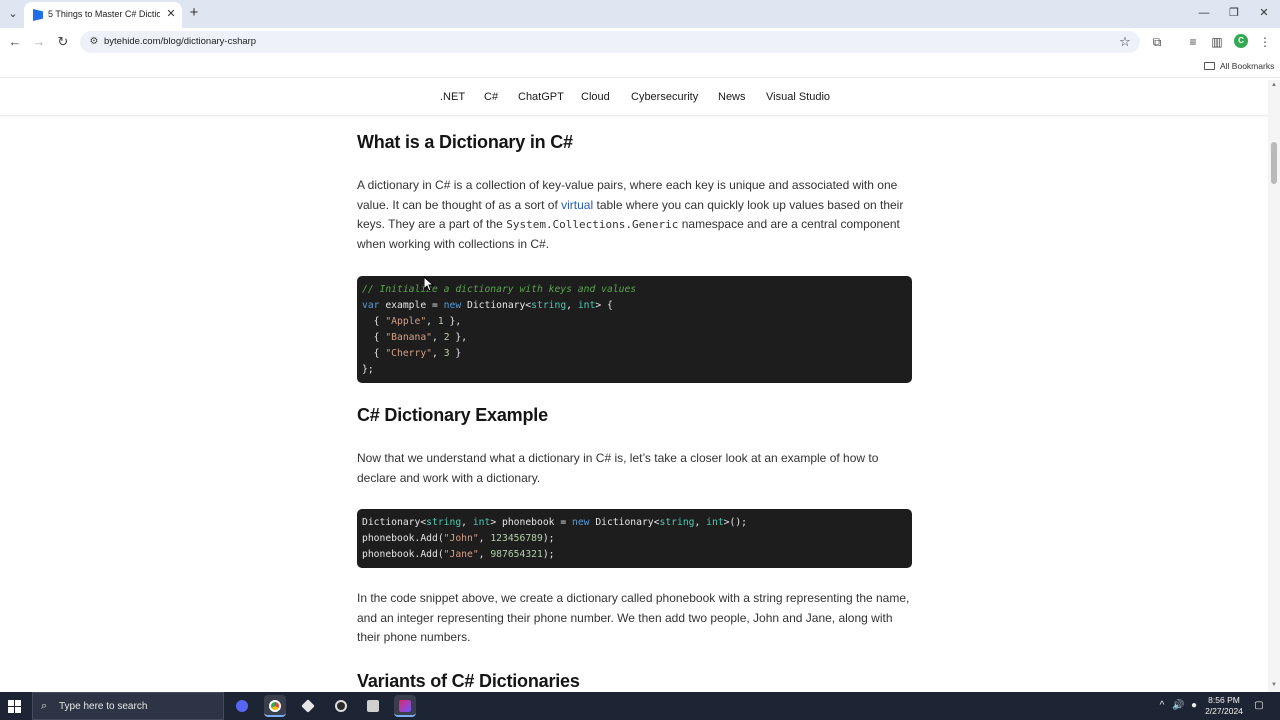 This screenshot has height=720, width=1280. Describe the element at coordinates (465, 142) in the screenshot. I see `heading-what-is-dictionary: What is a Dictionary in C#` at that location.